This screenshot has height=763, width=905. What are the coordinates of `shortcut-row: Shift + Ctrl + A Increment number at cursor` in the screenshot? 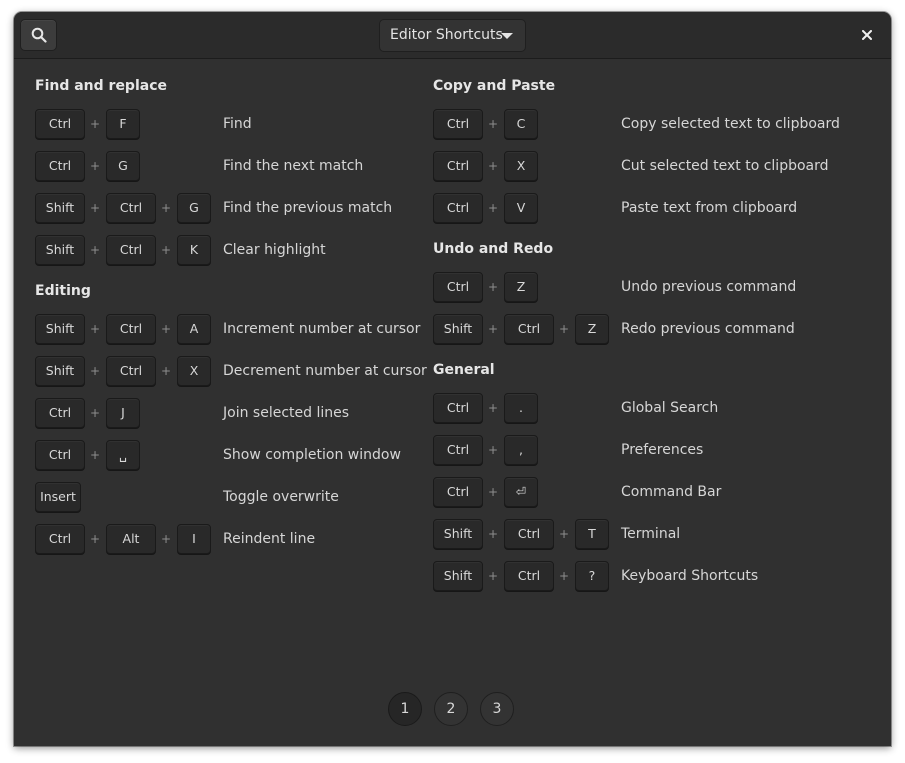 It's located at (230, 329).